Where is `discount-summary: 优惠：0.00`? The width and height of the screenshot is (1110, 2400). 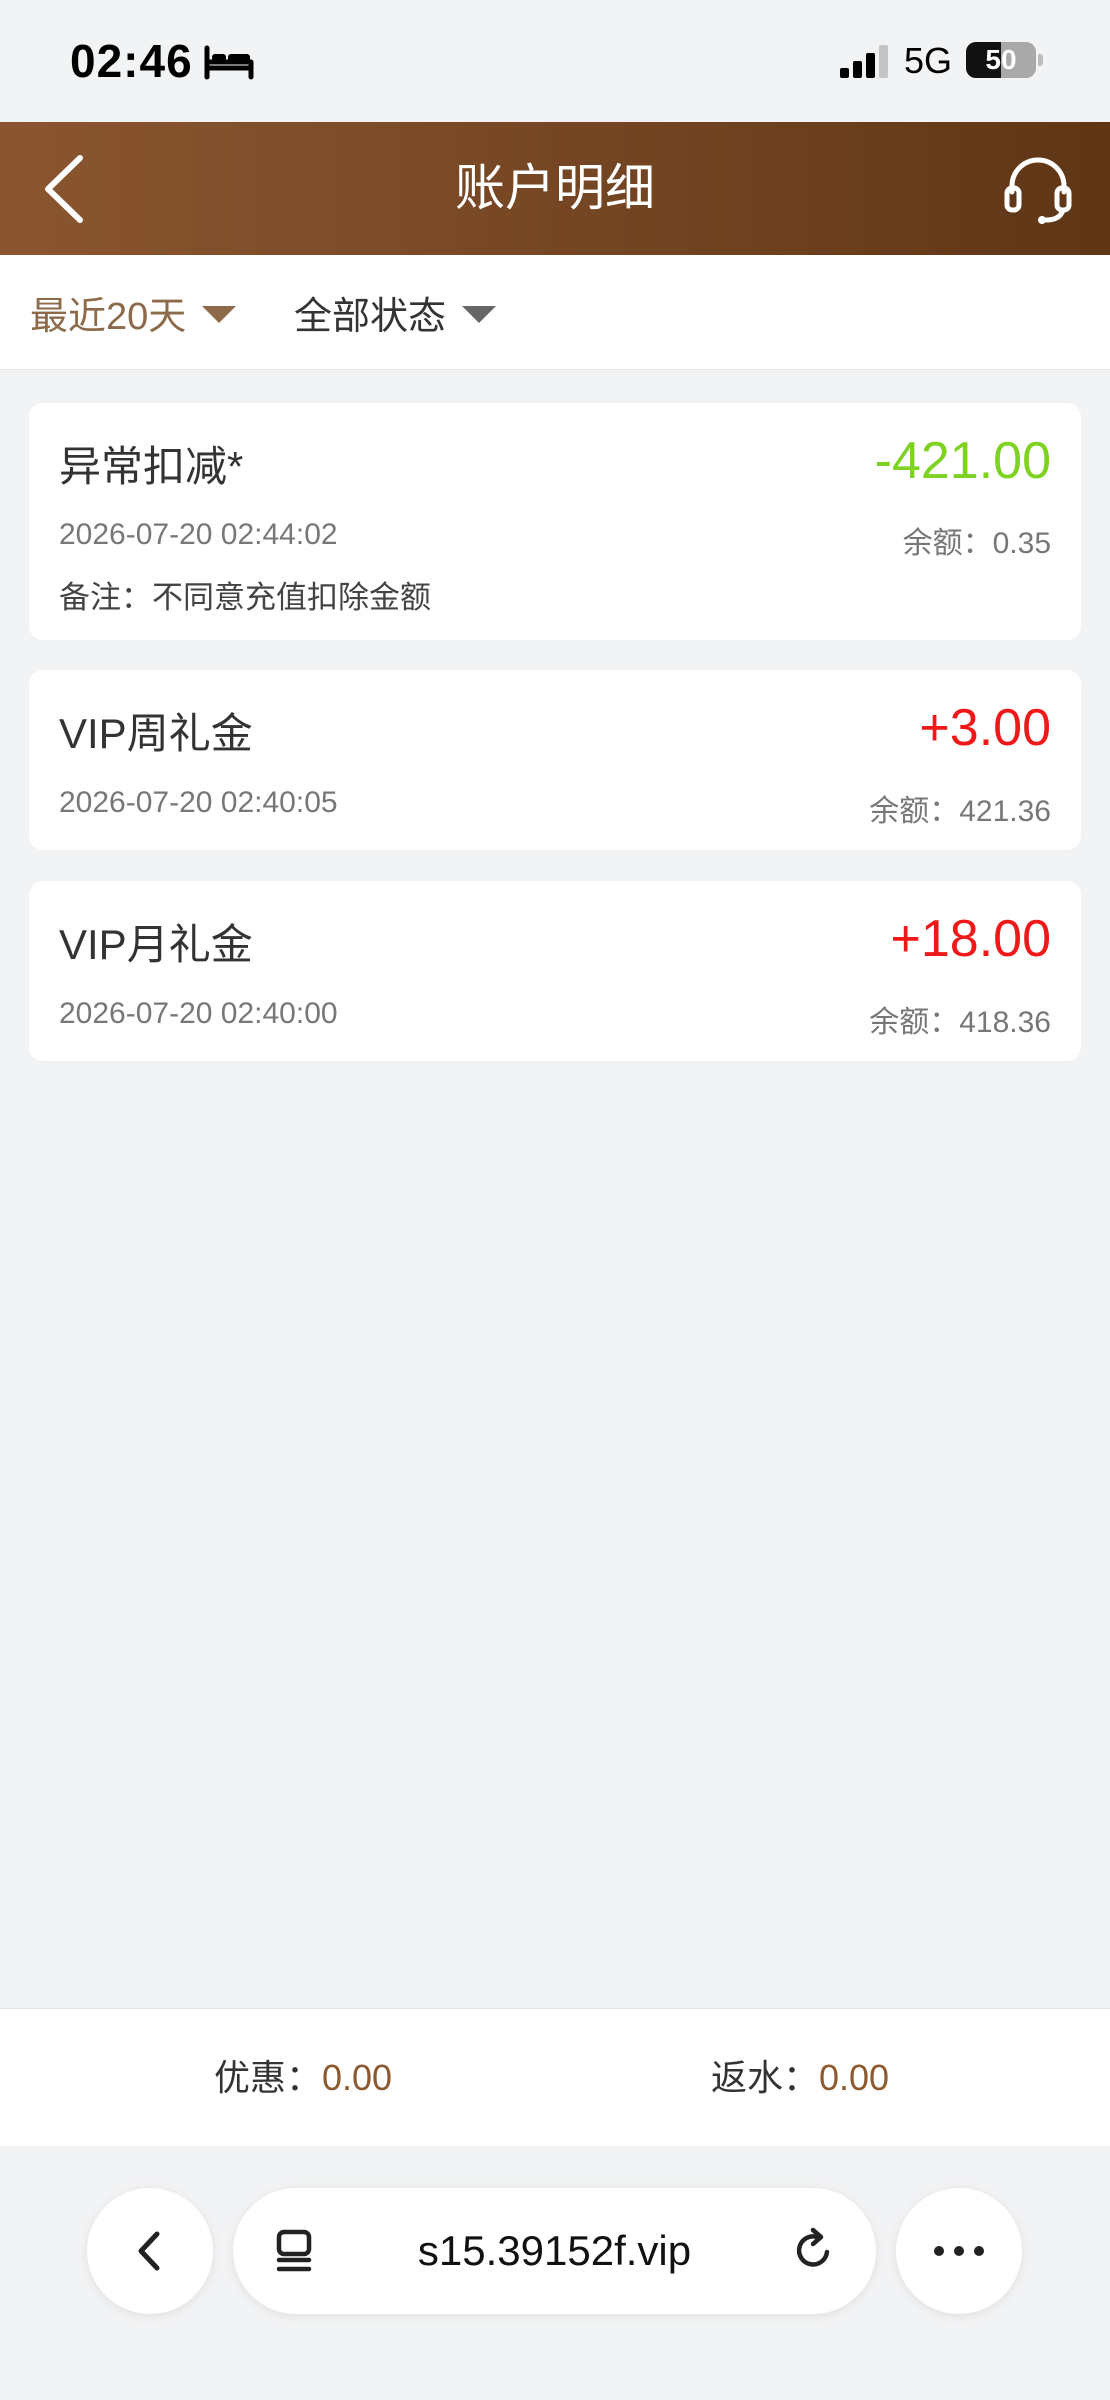 discount-summary: 优惠：0.00 is located at coordinates (303, 2078).